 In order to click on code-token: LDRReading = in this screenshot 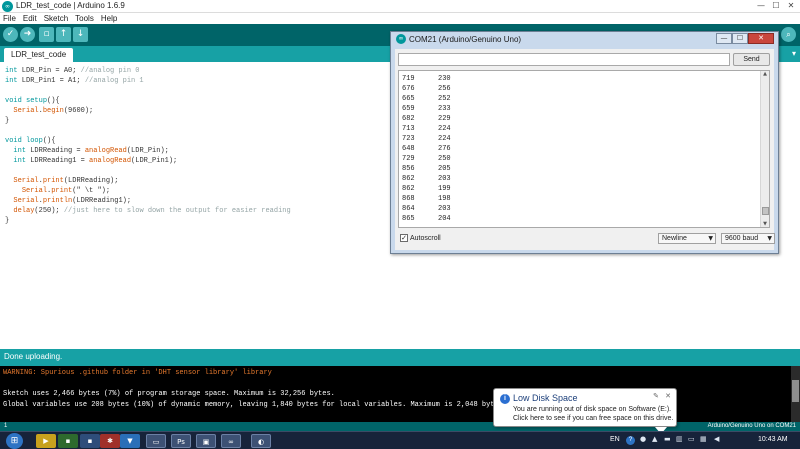, I will do `click(55, 151)`.